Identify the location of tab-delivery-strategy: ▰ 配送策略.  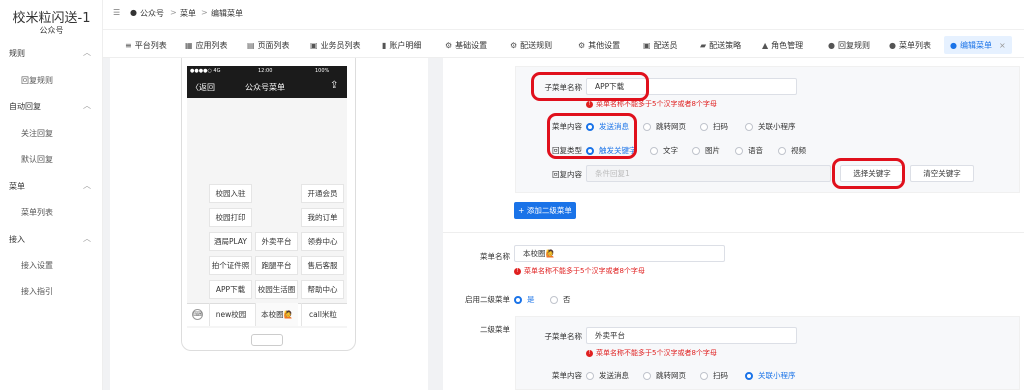
(720, 45).